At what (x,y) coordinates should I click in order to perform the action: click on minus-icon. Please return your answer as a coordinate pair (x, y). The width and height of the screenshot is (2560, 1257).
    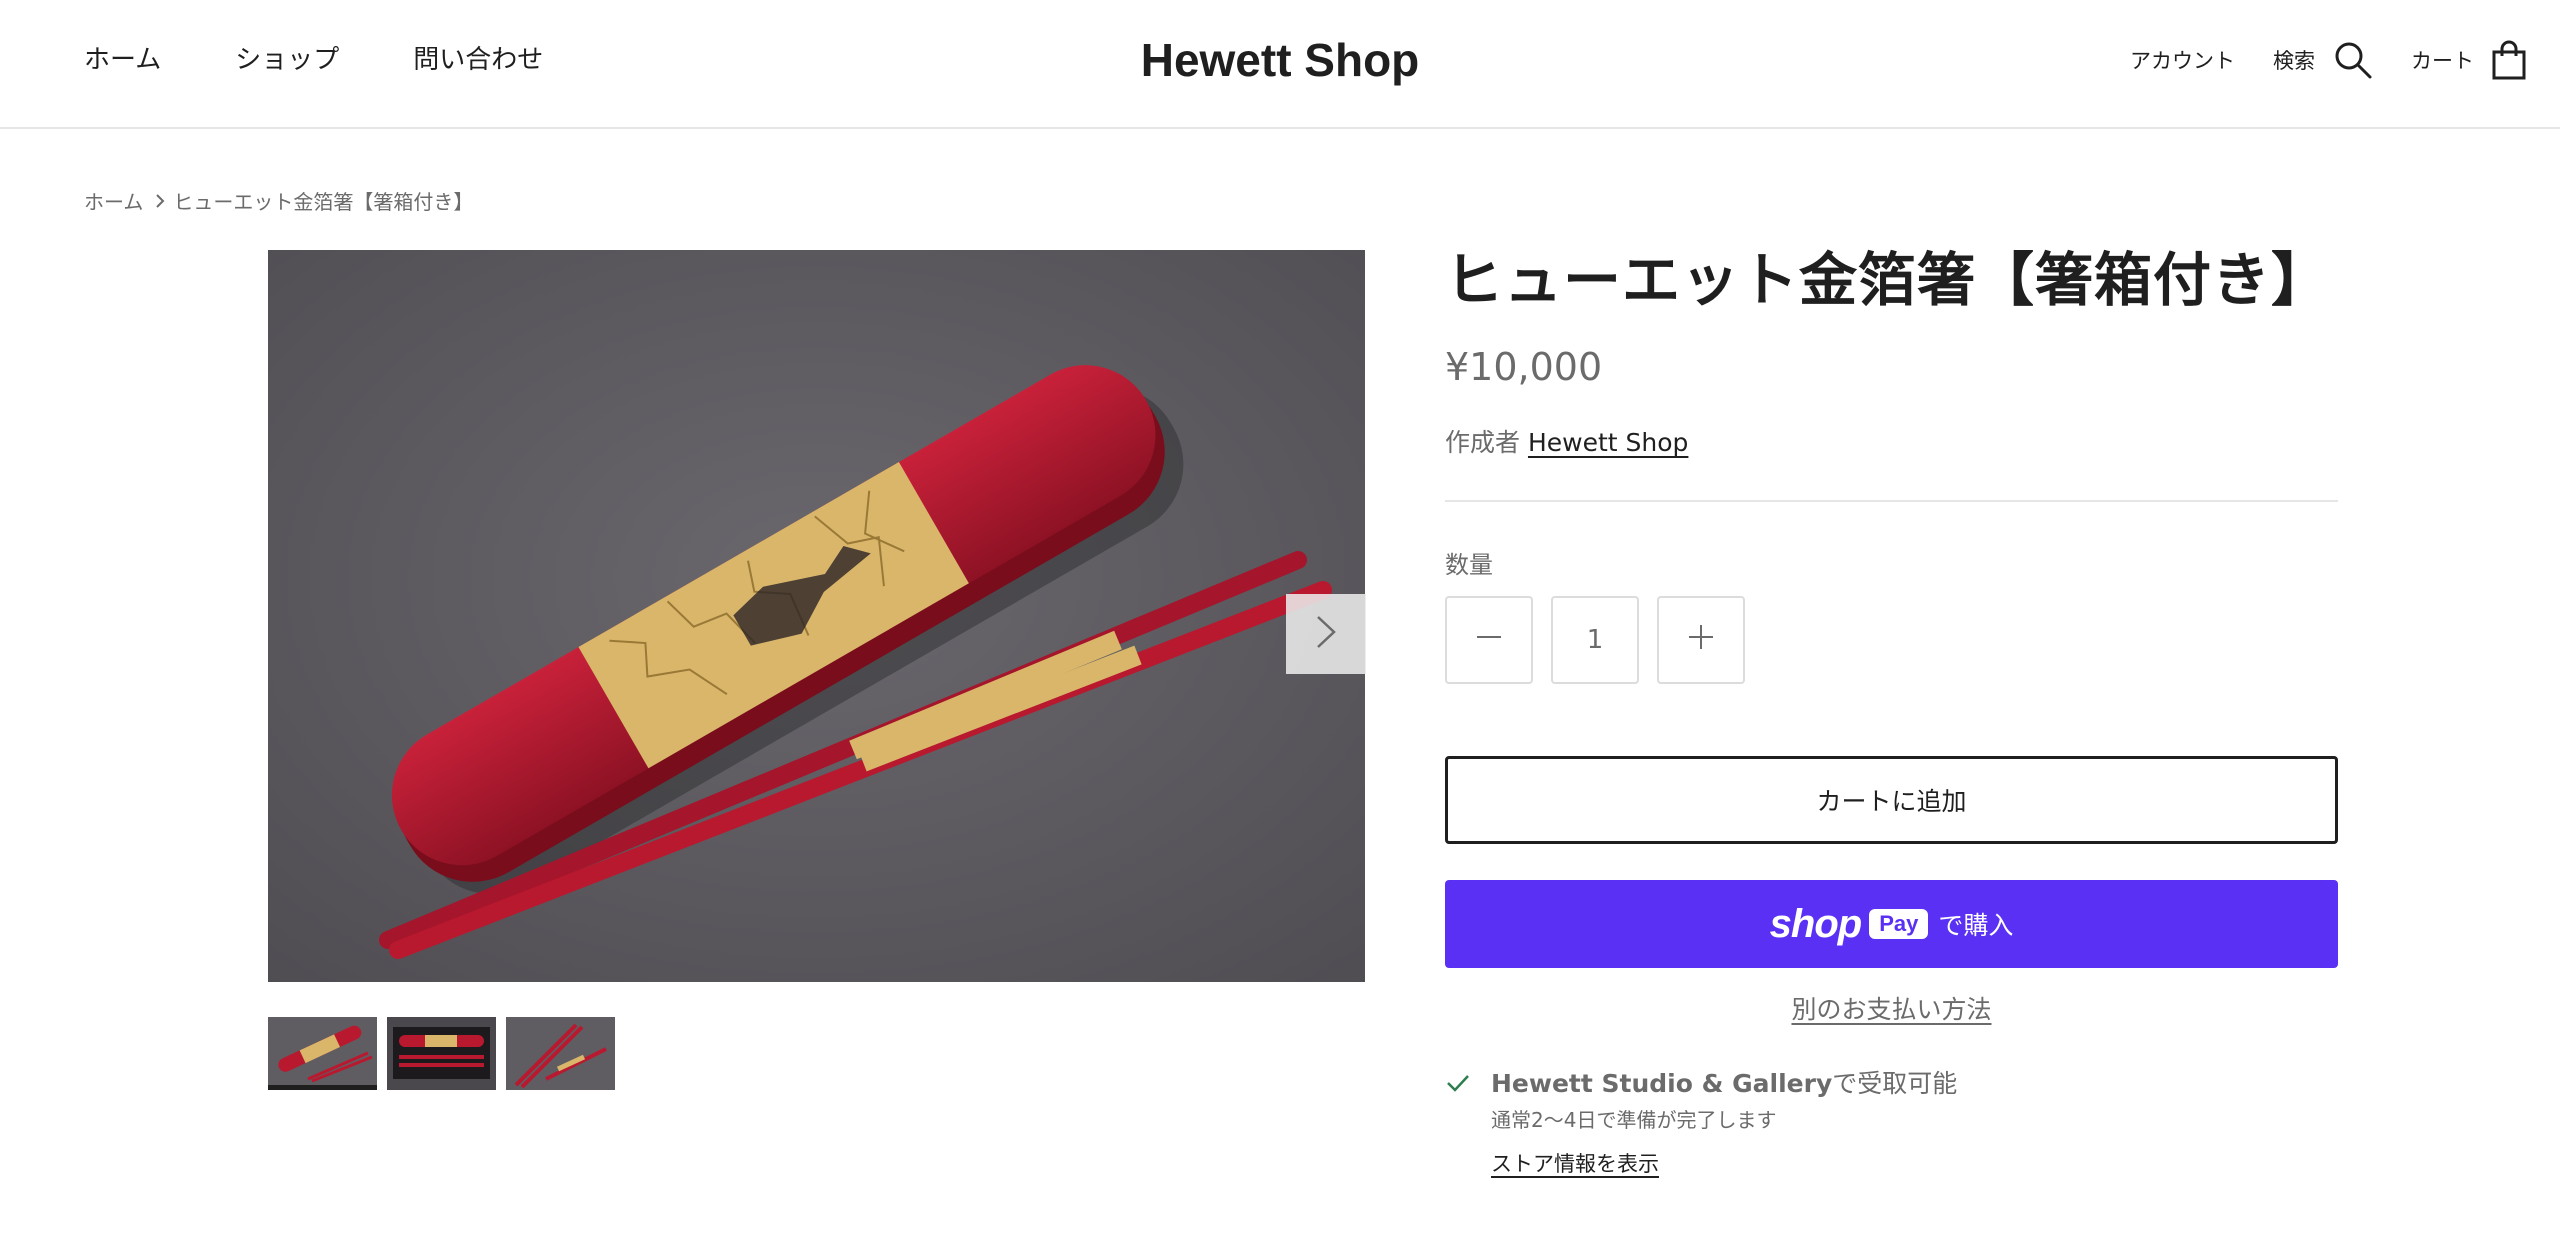
    Looking at the image, I should click on (1489, 640).